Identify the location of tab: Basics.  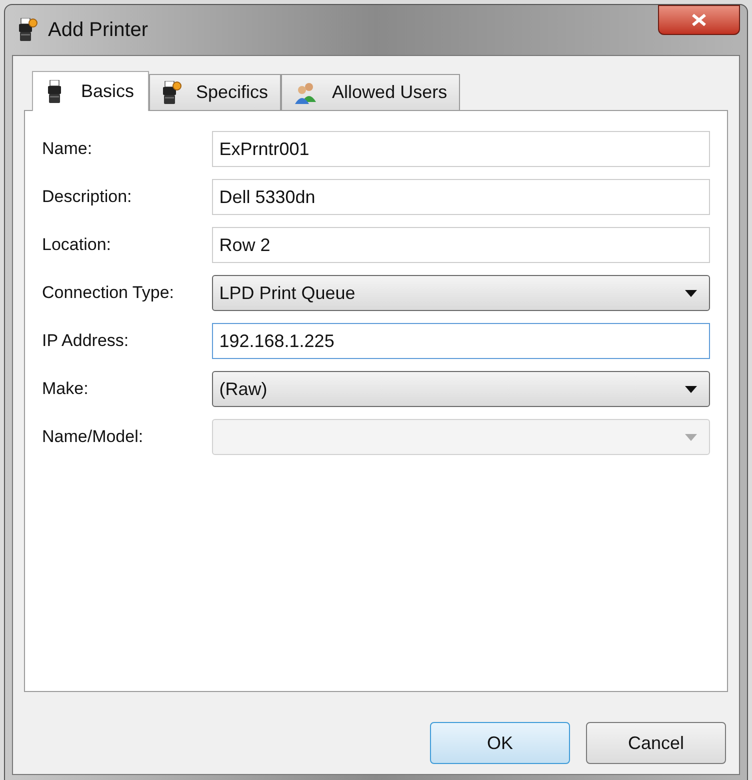
(91, 91).